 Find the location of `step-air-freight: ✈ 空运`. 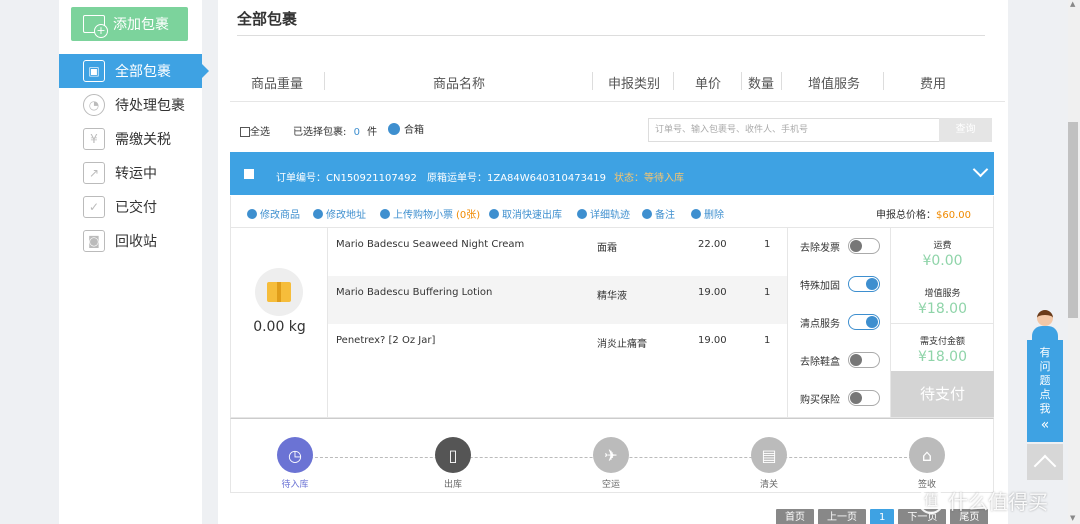

step-air-freight: ✈ 空运 is located at coordinates (611, 463).